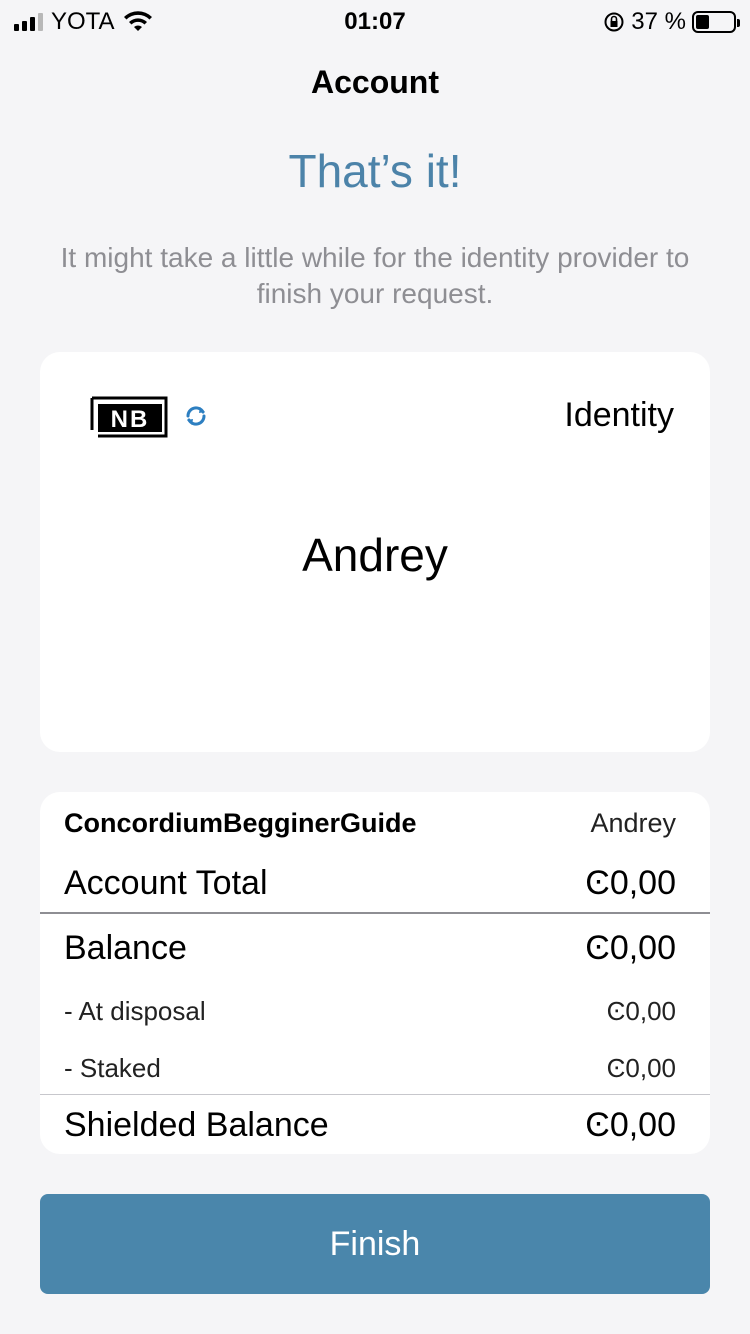  Describe the element at coordinates (375, 171) in the screenshot. I see `headline: That’s it!` at that location.